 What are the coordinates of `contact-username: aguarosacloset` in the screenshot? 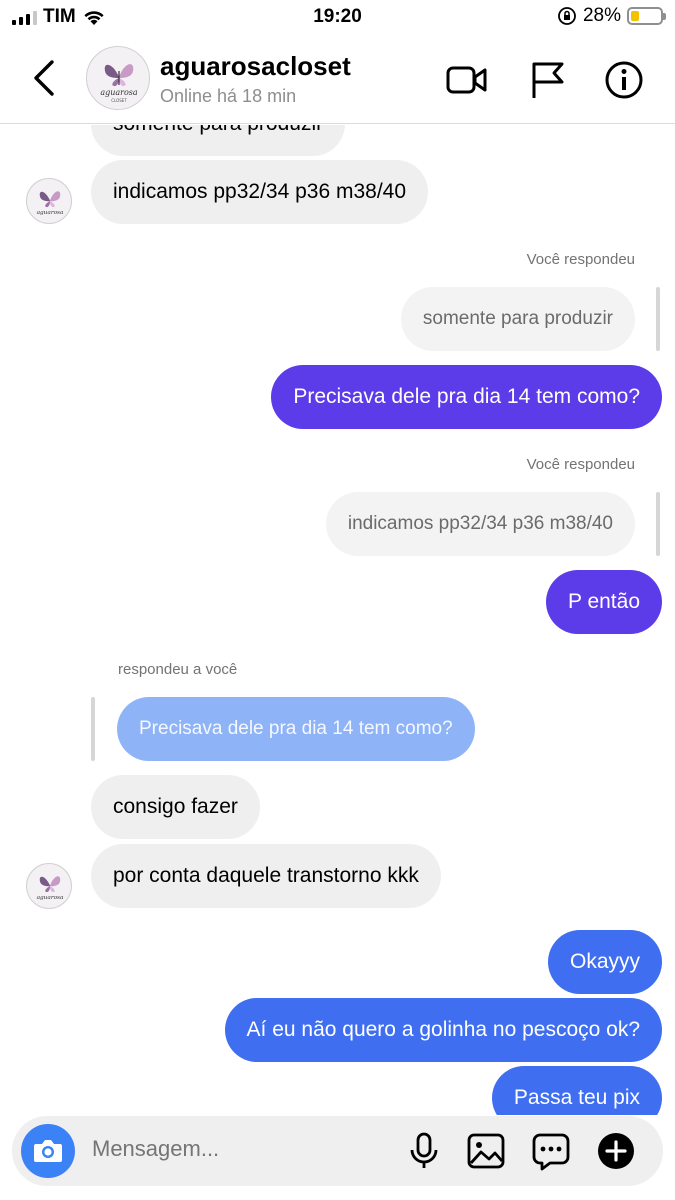 It's located at (255, 66).